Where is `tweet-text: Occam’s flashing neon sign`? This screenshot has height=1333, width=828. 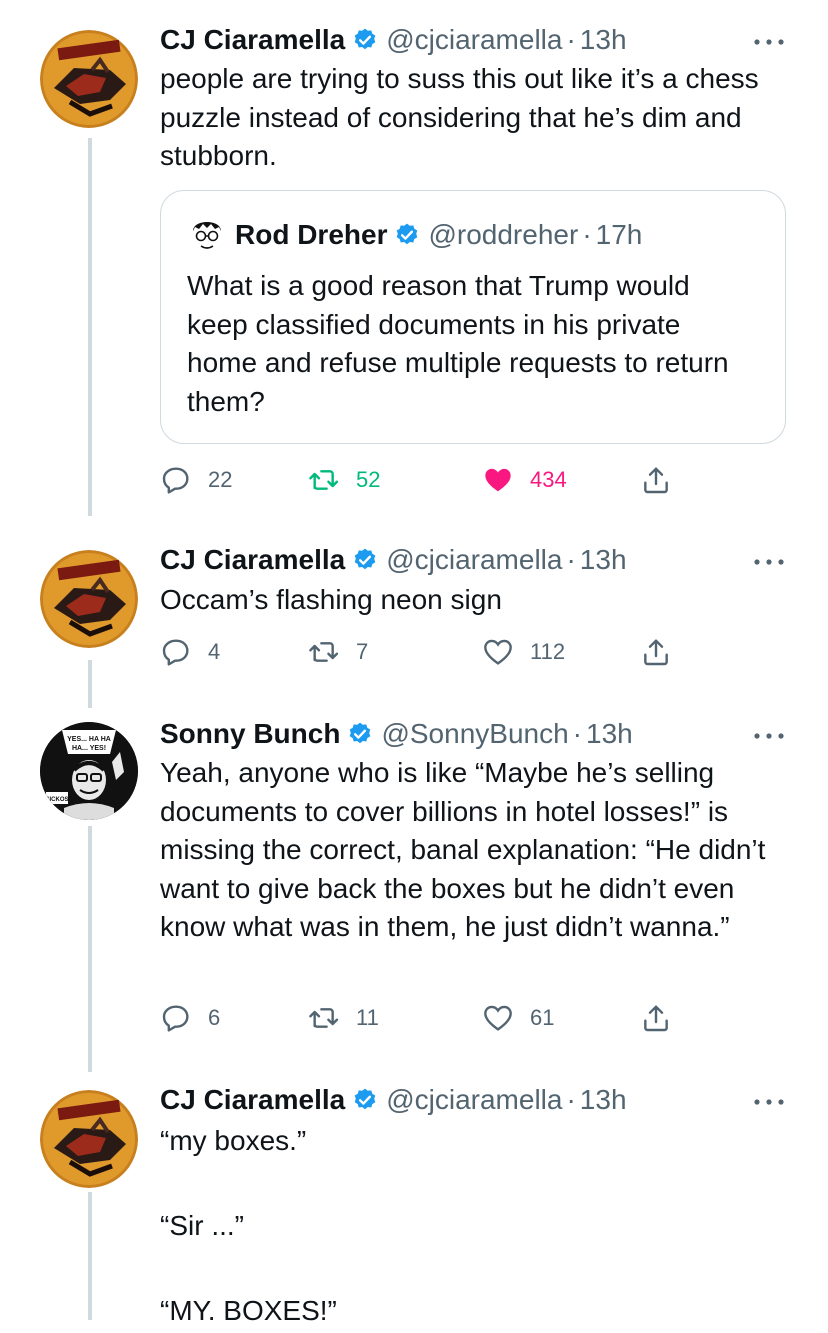 tweet-text: Occam’s flashing neon sign is located at coordinates (331, 599).